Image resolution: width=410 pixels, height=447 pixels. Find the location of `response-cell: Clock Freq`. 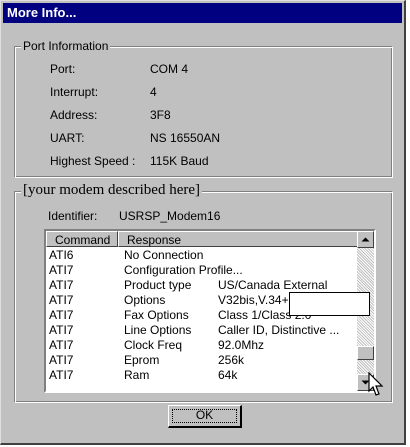

response-cell: Clock Freq is located at coordinates (153, 345).